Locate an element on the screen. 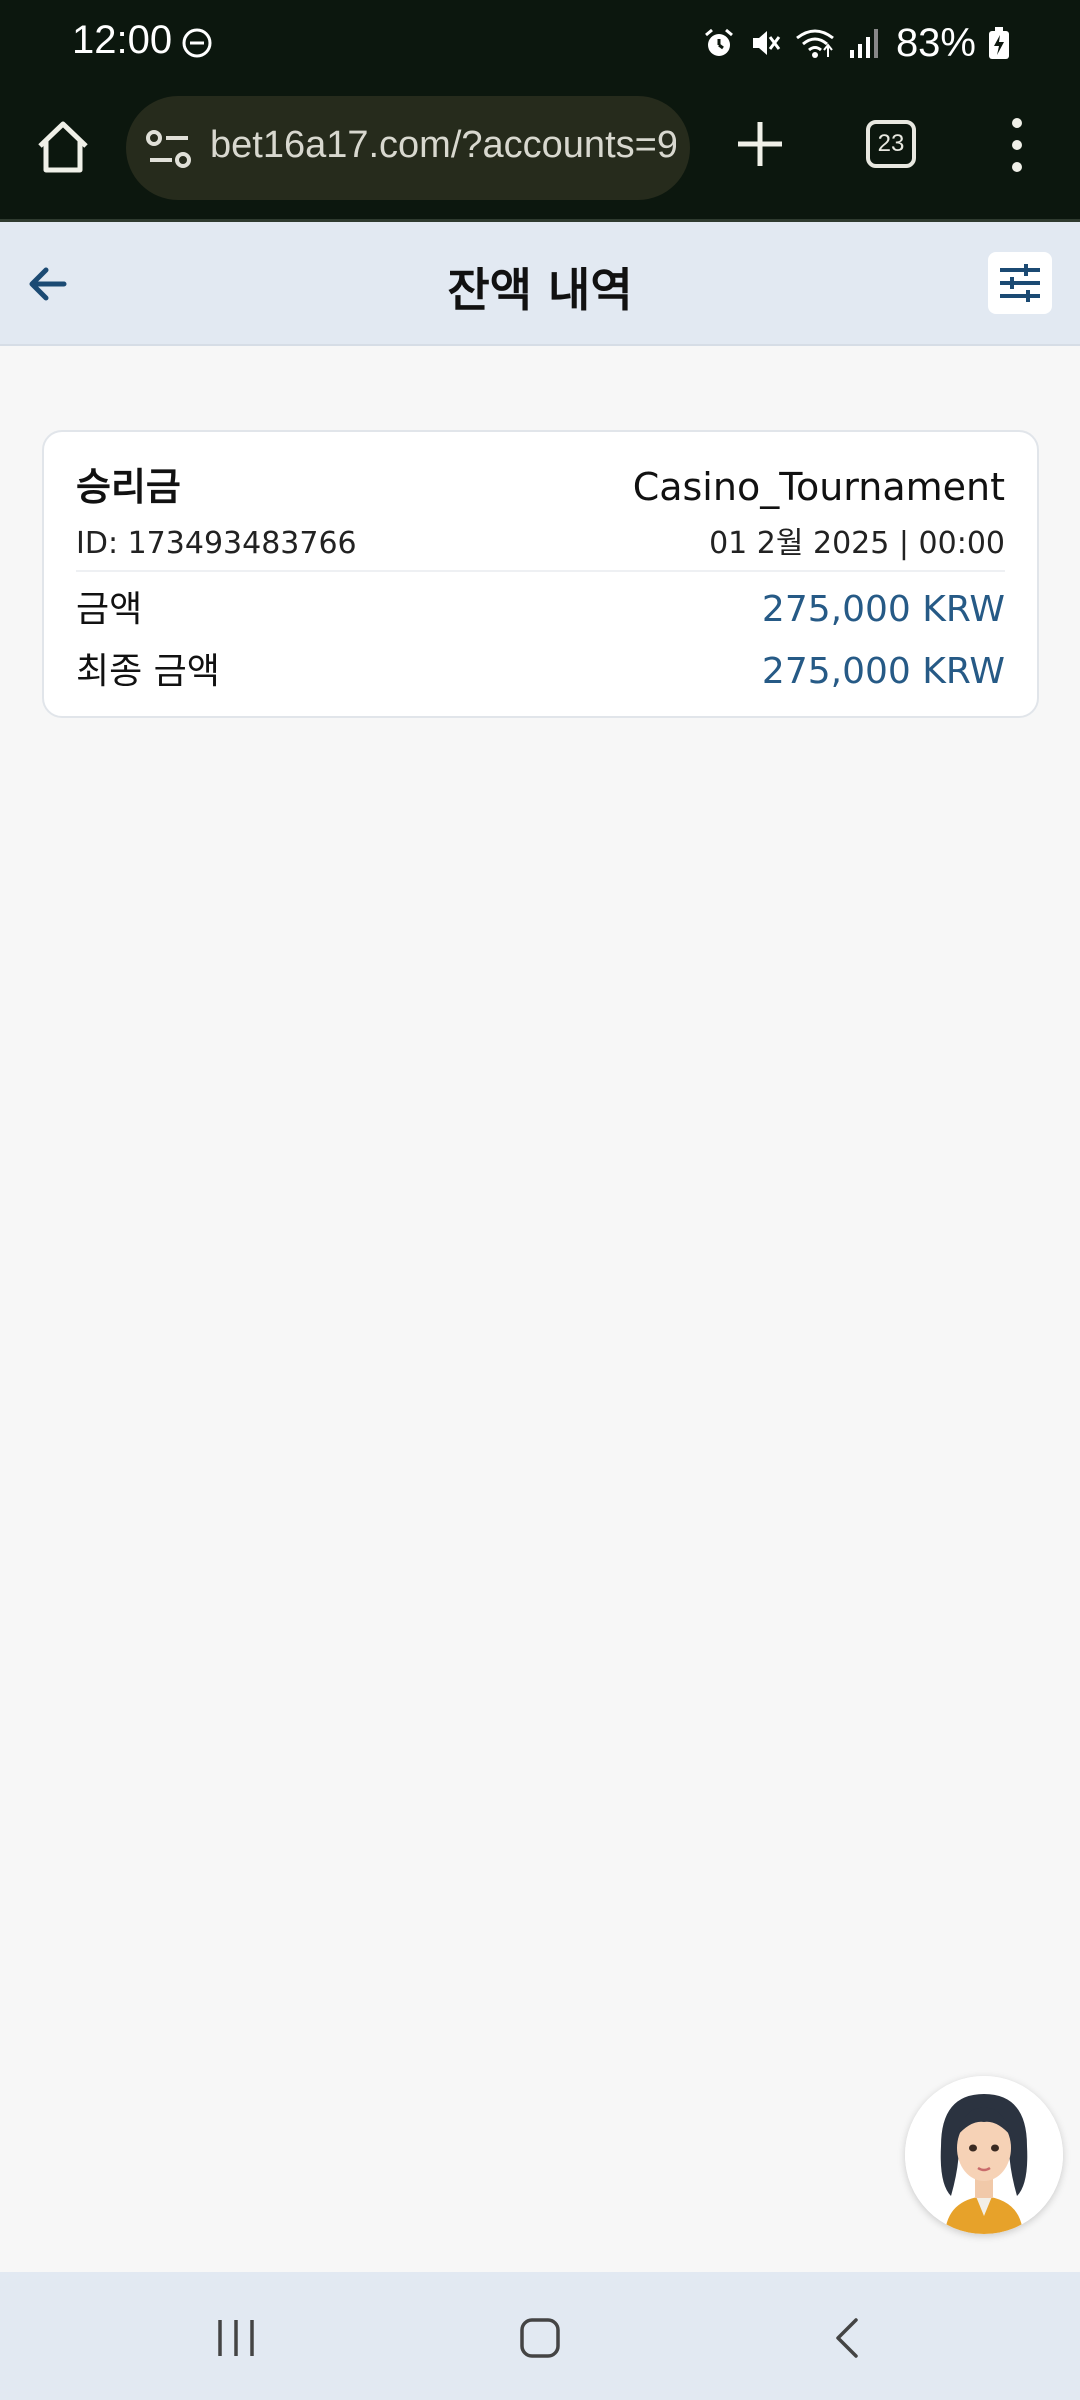  url-text: bet16a17.com/?accounts=9 is located at coordinates (443, 145).